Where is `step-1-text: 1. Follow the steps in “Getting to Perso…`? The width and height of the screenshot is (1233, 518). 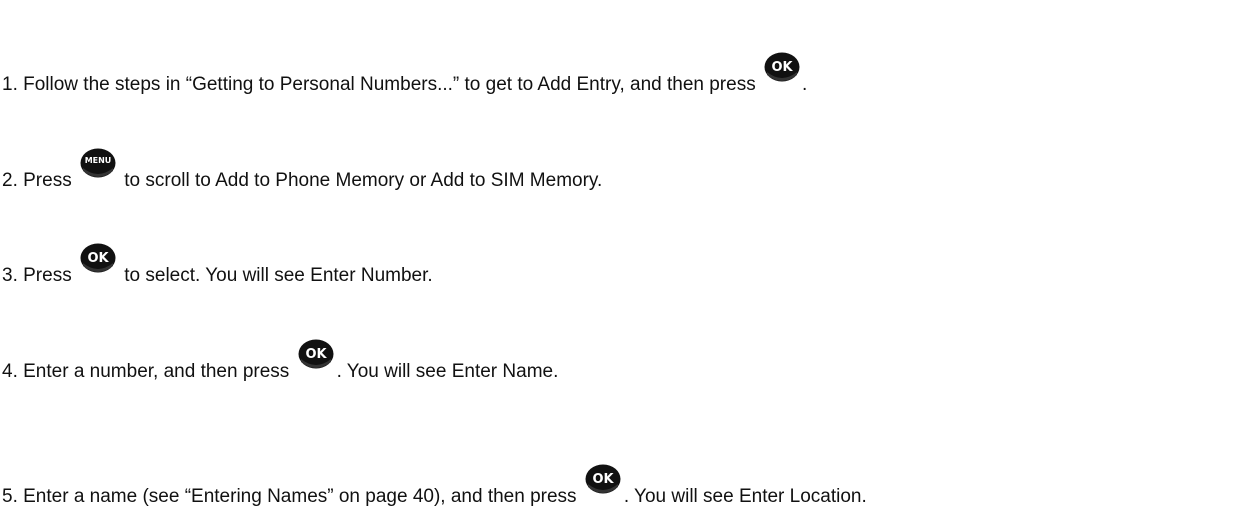 step-1-text: 1. Follow the steps in “Getting to Perso… is located at coordinates (379, 84).